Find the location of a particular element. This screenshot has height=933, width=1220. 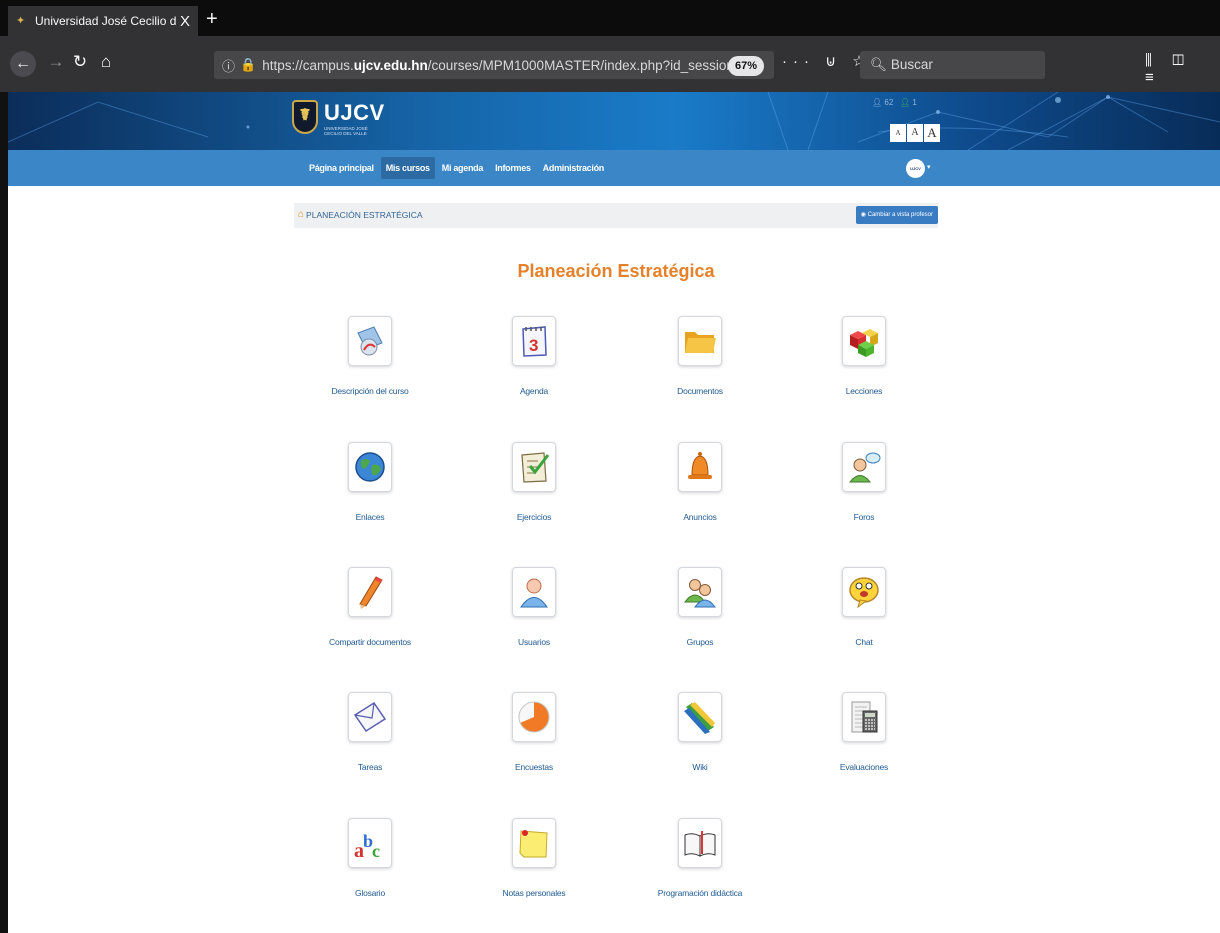

tool-evaluations: Evaluaciones is located at coordinates (864, 732).